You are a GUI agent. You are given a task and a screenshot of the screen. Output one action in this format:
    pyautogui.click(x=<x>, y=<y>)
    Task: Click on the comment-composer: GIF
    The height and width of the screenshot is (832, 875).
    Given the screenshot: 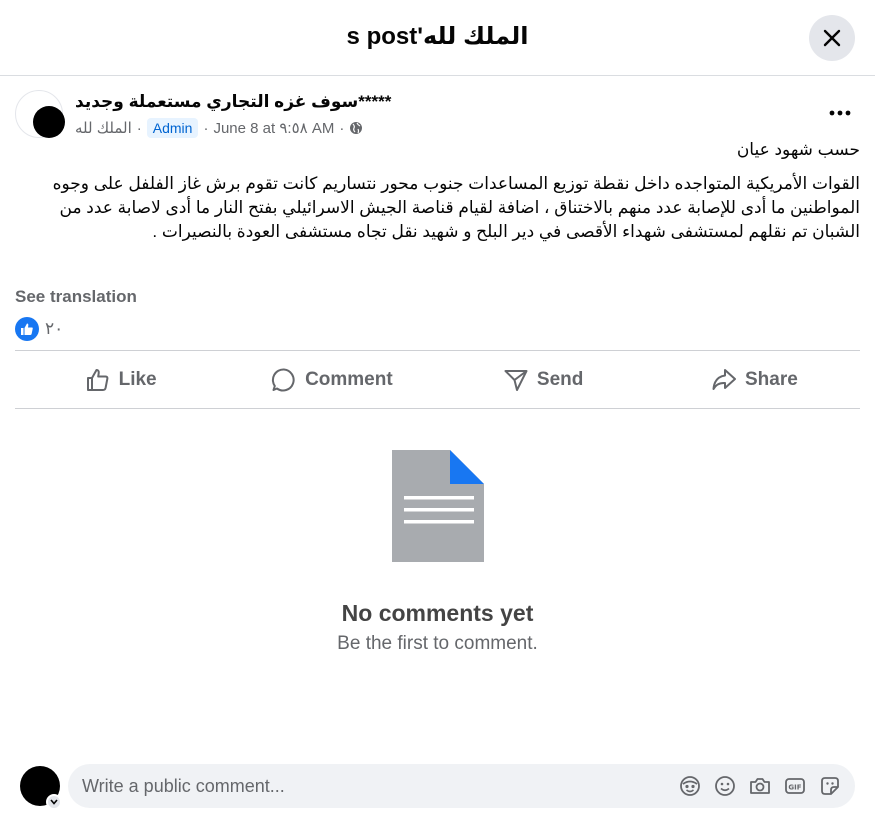 What is the action you would take?
    pyautogui.click(x=440, y=788)
    